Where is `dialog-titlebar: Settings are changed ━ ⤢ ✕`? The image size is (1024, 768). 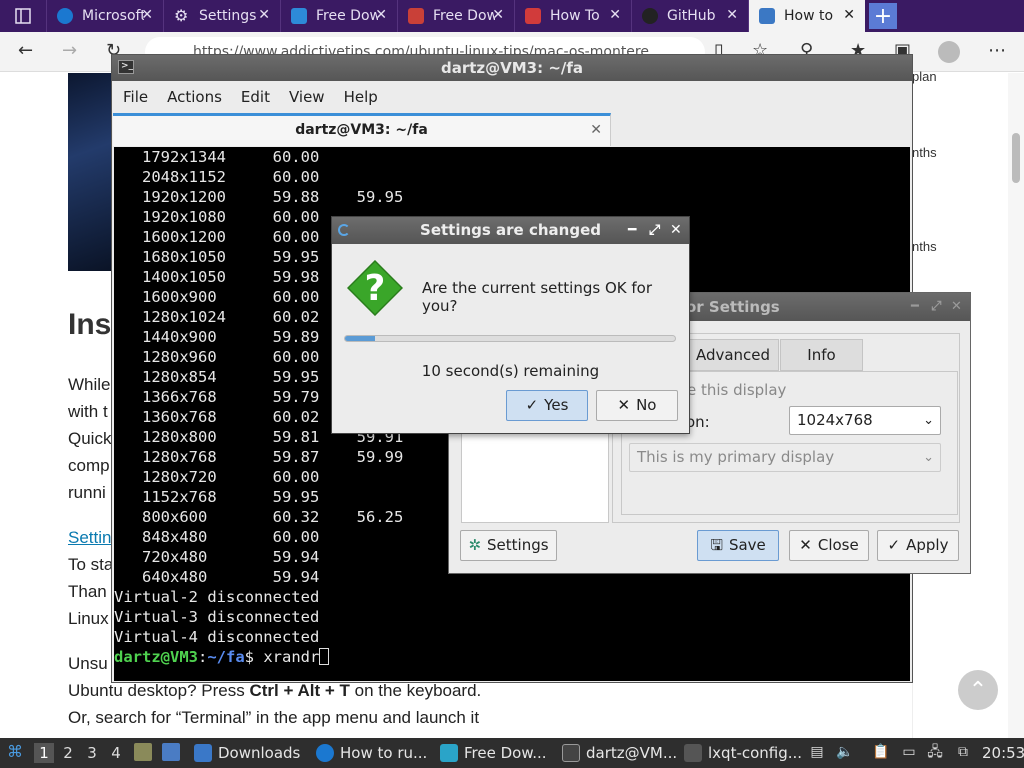 dialog-titlebar: Settings are changed ━ ⤢ ✕ is located at coordinates (510, 230).